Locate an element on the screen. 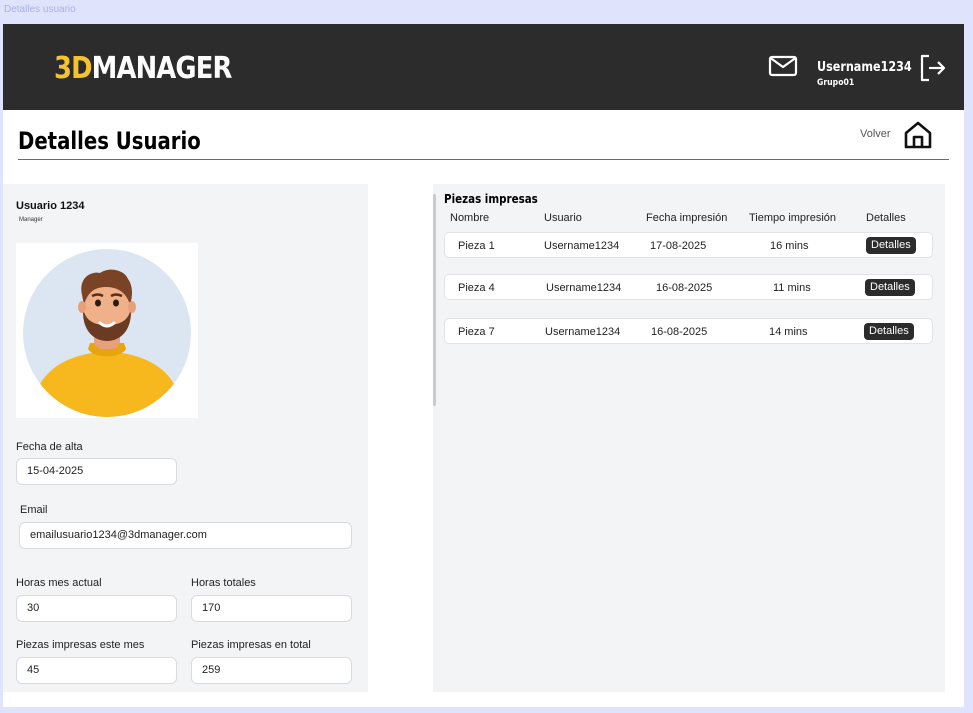 The width and height of the screenshot is (973, 713). avatar is located at coordinates (107, 330).